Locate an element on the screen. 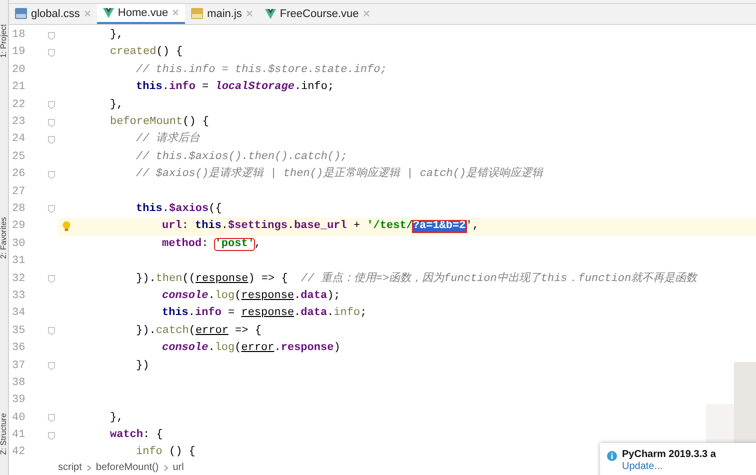  code-comment: // 请求后台 is located at coordinates (168, 140).